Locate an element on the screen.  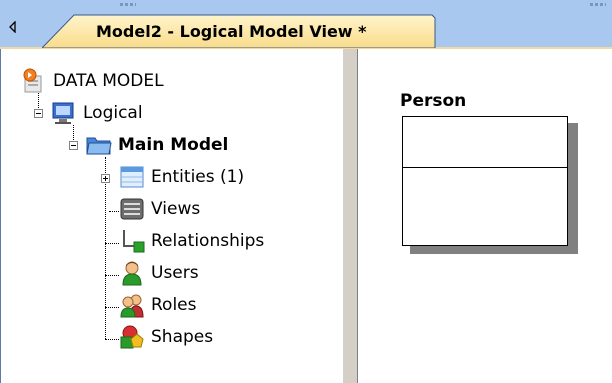
tree-node-entities: Entities (1) is located at coordinates (181, 177).